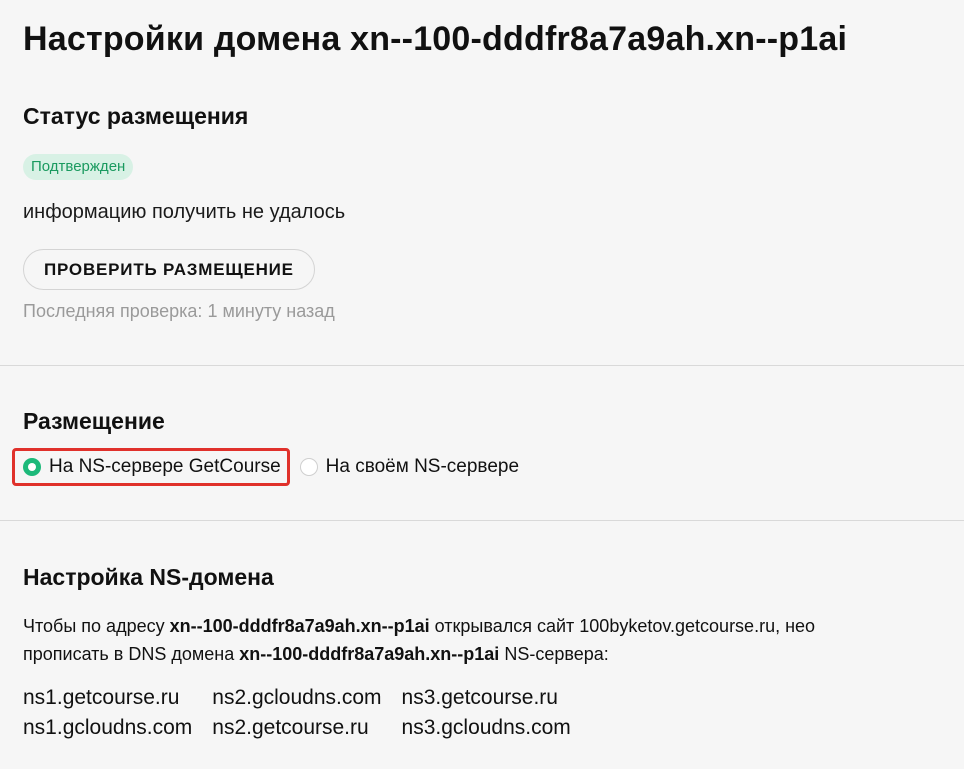 Image resolution: width=964 pixels, height=769 pixels. Describe the element at coordinates (78, 167) in the screenshot. I see `status-badge: Подтвержден` at that location.